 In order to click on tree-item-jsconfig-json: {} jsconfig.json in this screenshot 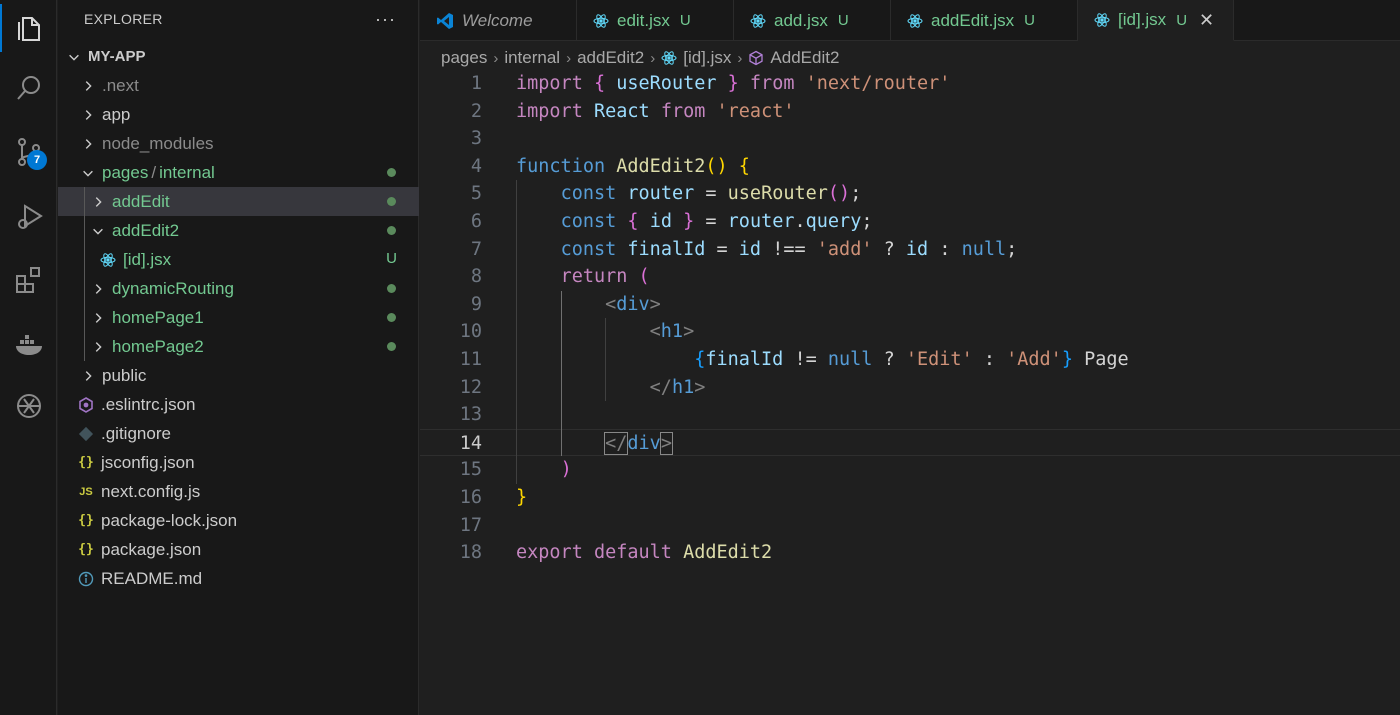, I will do `click(238, 462)`.